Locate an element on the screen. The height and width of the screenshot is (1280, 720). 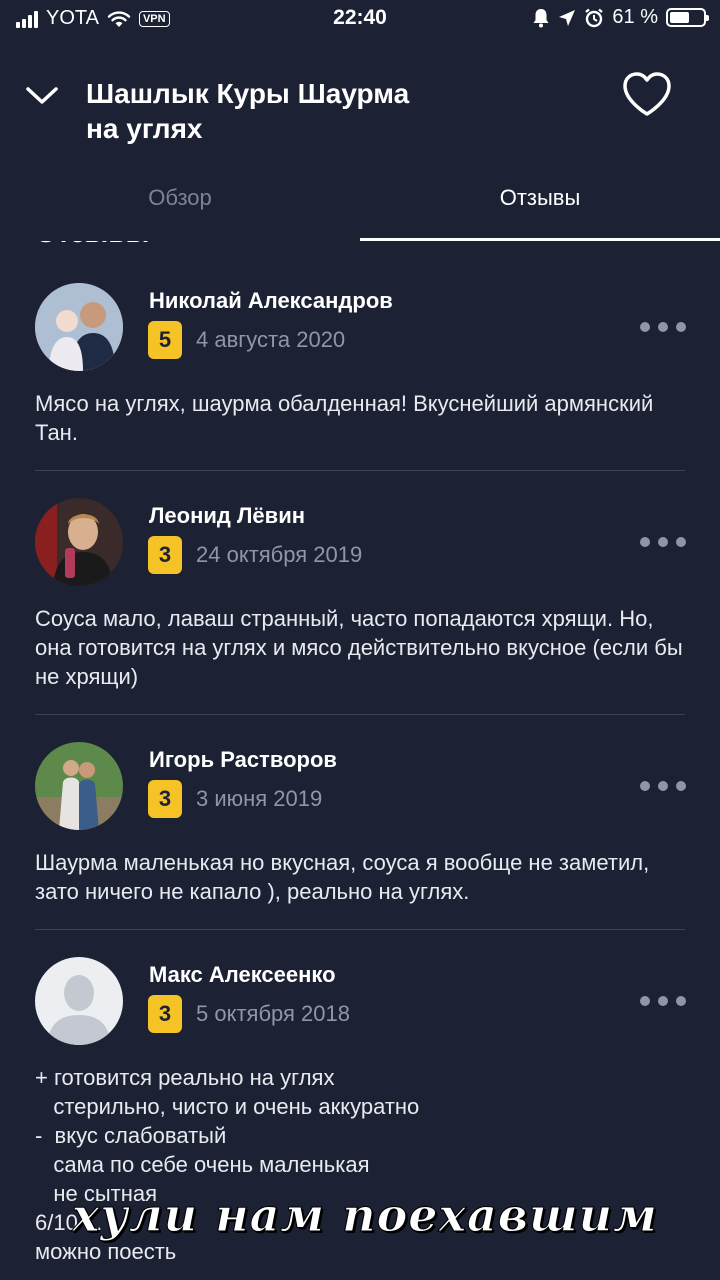
rating-badge: 5 is located at coordinates (165, 340).